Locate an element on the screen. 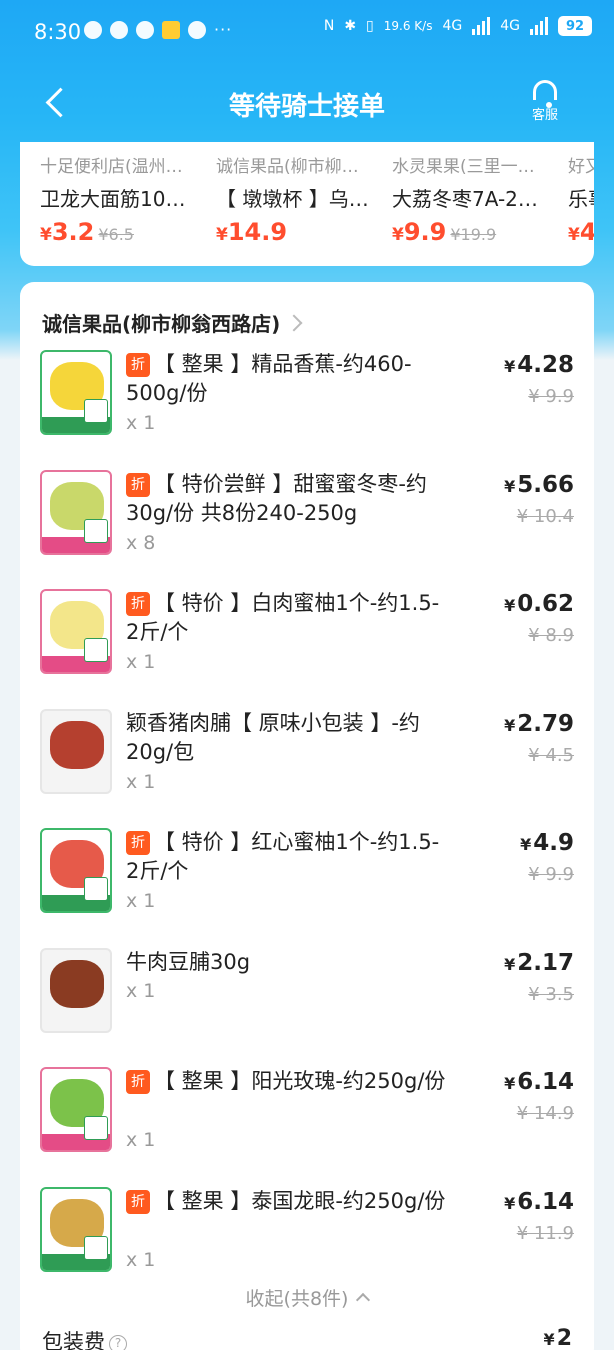 This screenshot has height=1350, width=614. item-title: 颖香猪肉脯【 原味小包装 】-约20g/包 is located at coordinates (286, 738).